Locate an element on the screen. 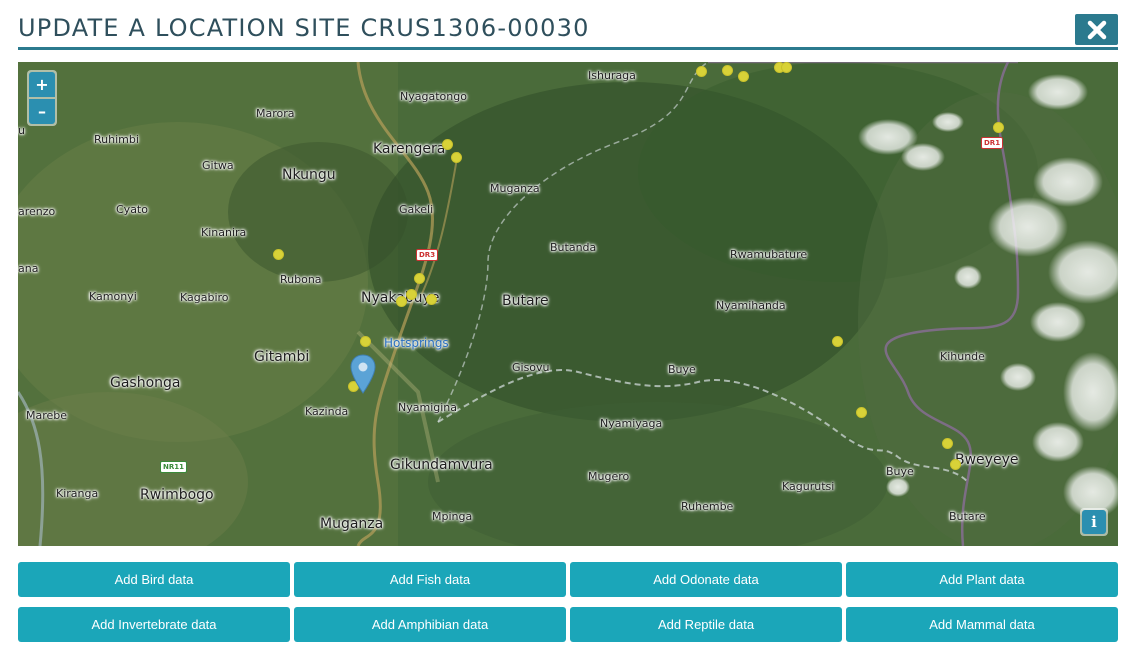  close-icon is located at coordinates (1096, 29).